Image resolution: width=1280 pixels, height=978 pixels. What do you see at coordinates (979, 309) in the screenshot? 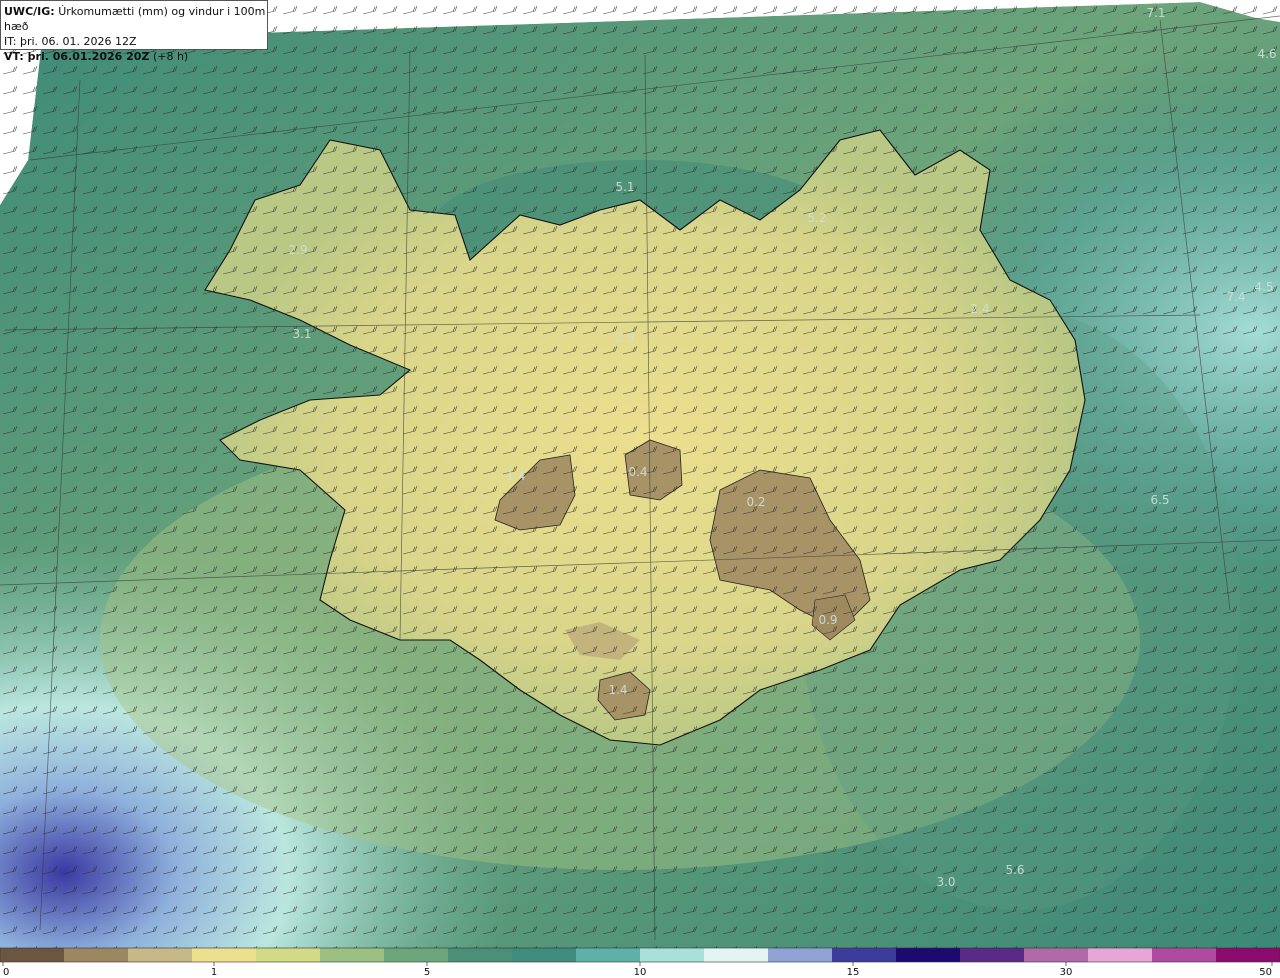
I see `value-label: 2.4` at bounding box center [979, 309].